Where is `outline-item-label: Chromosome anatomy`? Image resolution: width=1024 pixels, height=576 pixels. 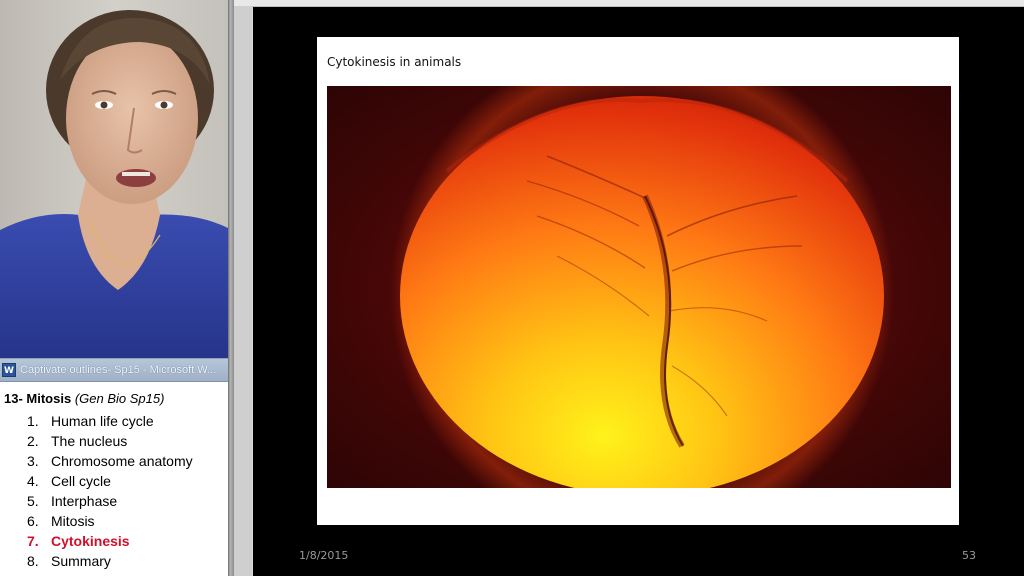 outline-item-label: Chromosome anatomy is located at coordinates (122, 461).